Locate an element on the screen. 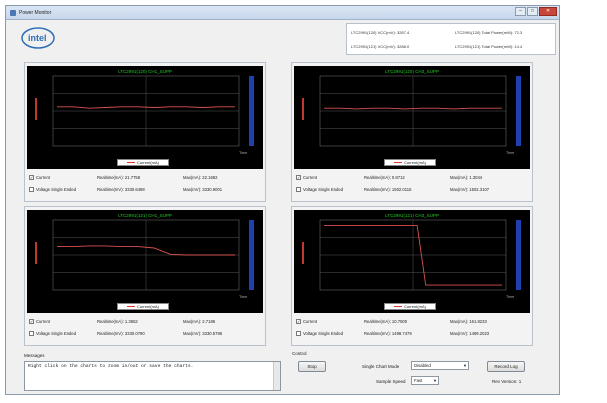  sample-speed-label: Sample Speed is located at coordinates (391, 381).